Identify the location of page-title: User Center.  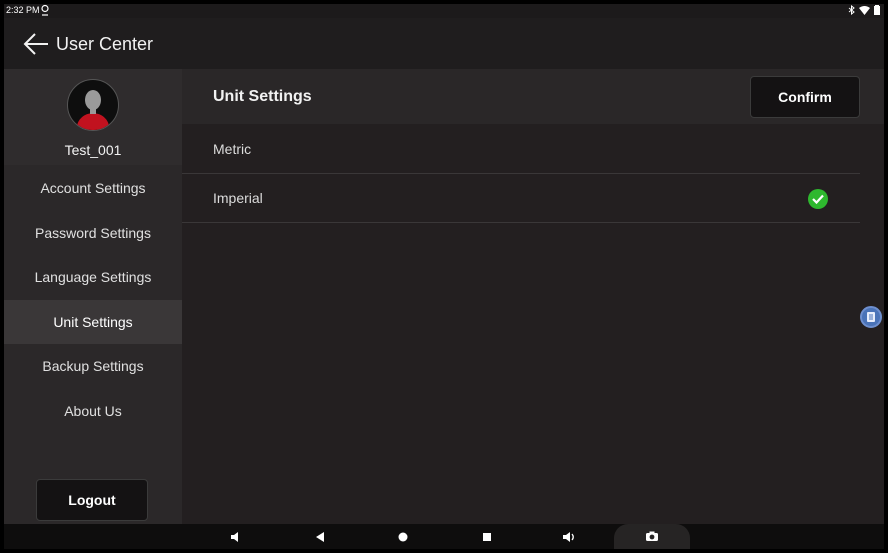
(105, 44).